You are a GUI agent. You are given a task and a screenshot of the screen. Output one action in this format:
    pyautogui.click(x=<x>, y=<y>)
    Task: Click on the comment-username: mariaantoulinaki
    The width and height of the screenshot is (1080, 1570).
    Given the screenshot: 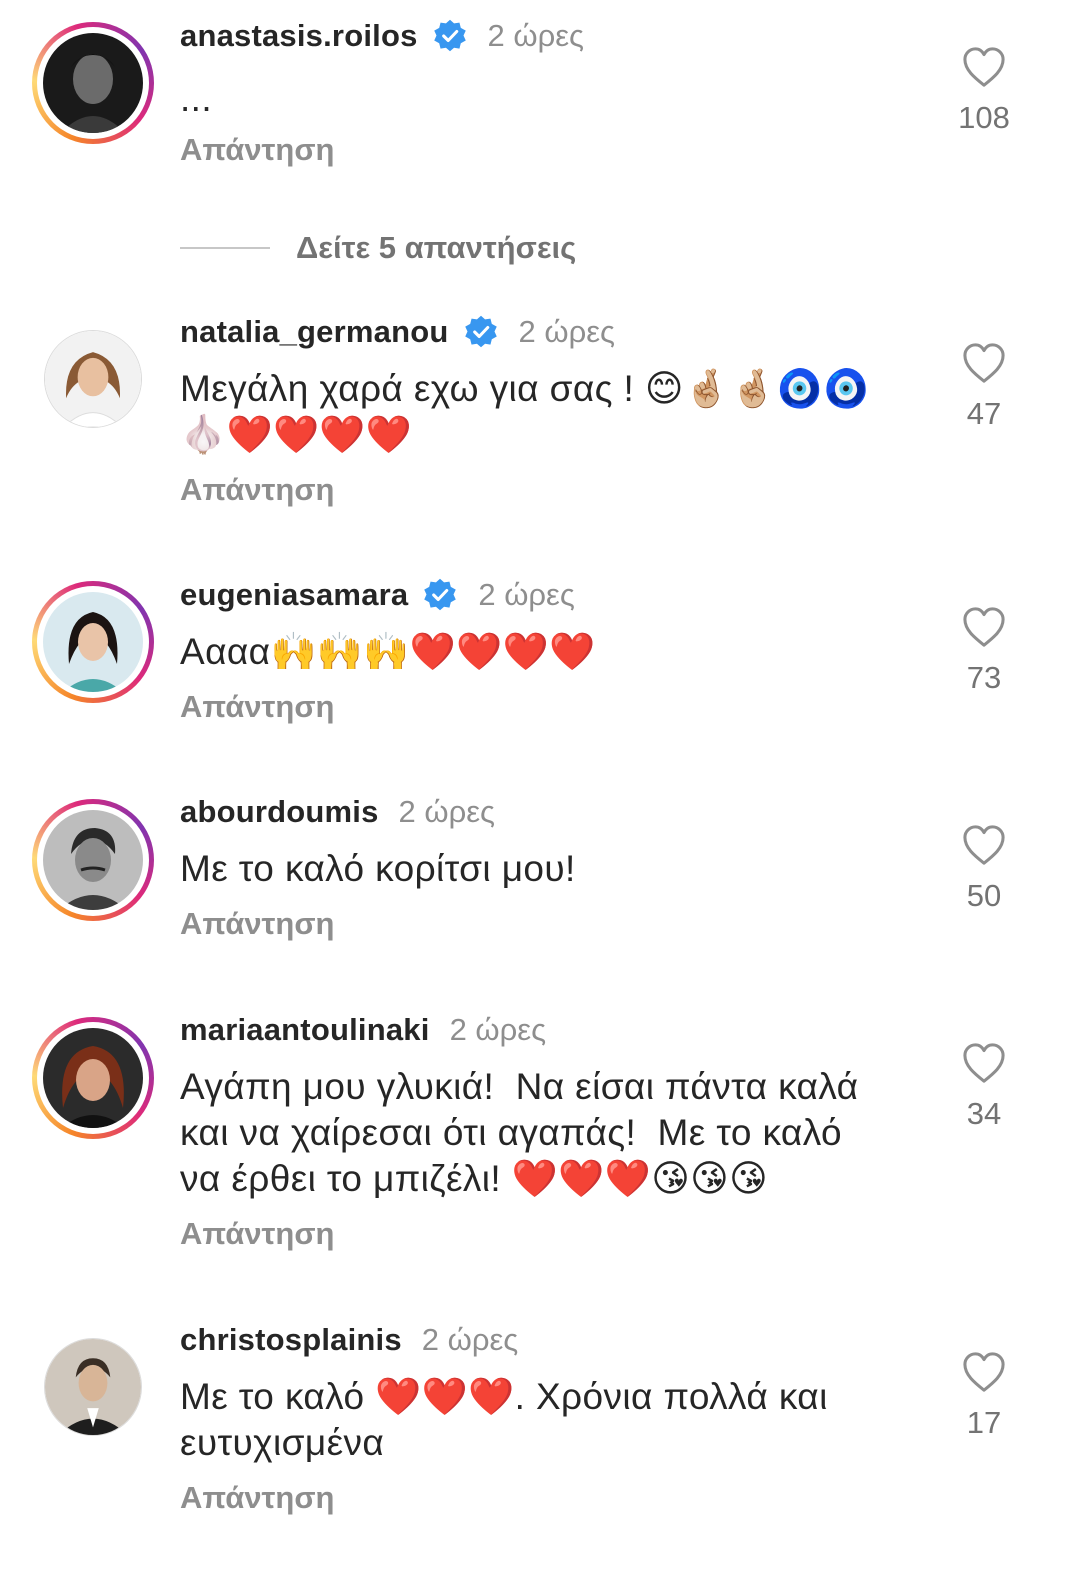 What is the action you would take?
    pyautogui.click(x=305, y=1030)
    